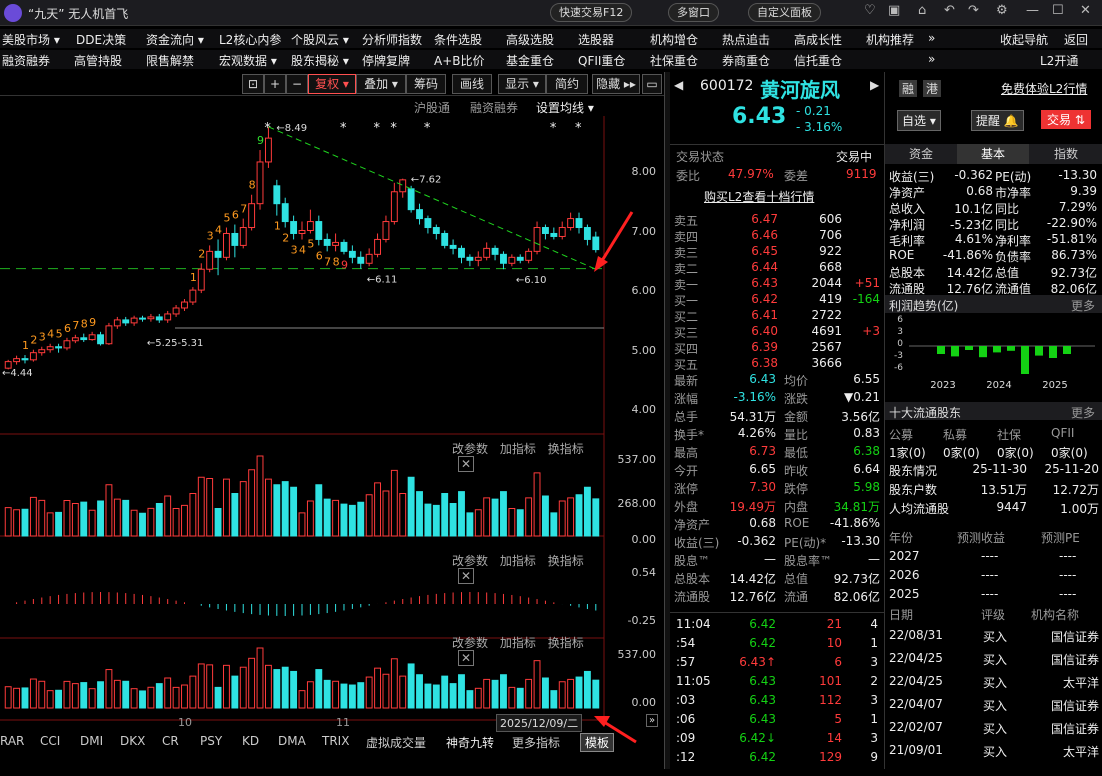 The width and height of the screenshot is (1102, 776). I want to click on menu-item: 融资融券, so click(26, 60).